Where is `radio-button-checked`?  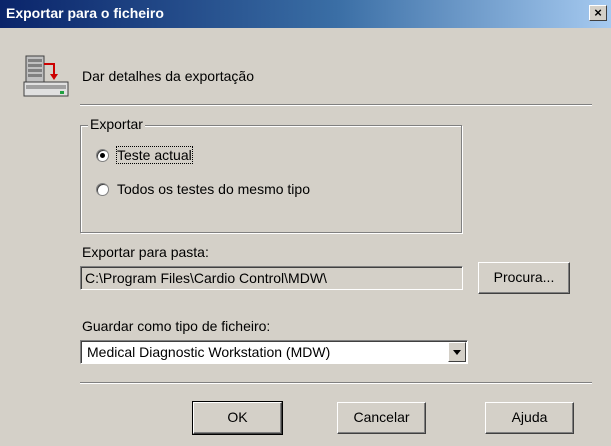
radio-button-checked is located at coordinates (102, 155).